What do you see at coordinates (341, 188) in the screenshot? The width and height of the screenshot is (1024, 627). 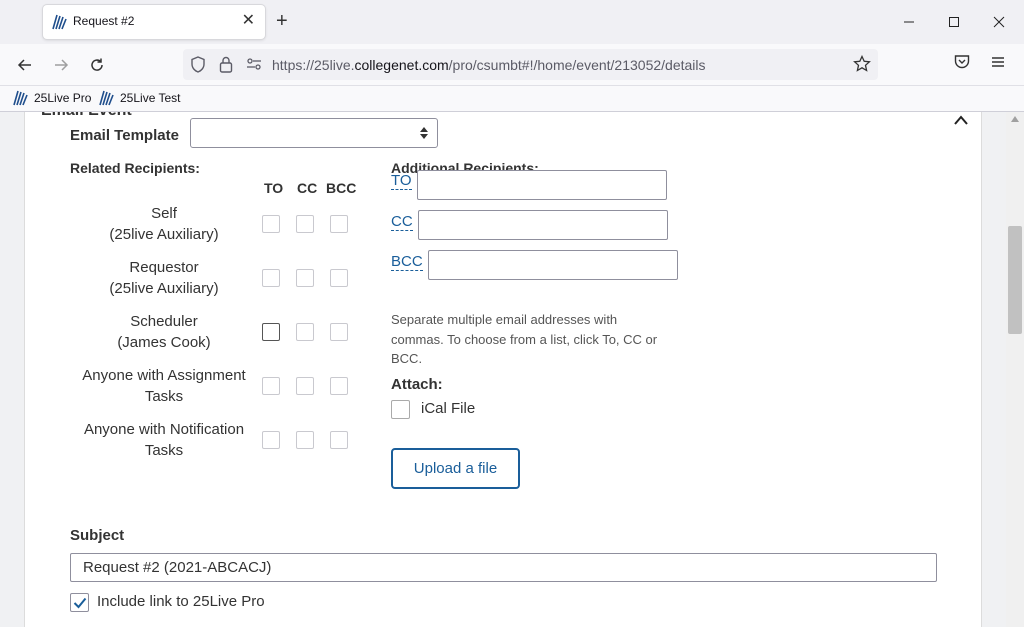 I see `column-header-bcc: BCC` at bounding box center [341, 188].